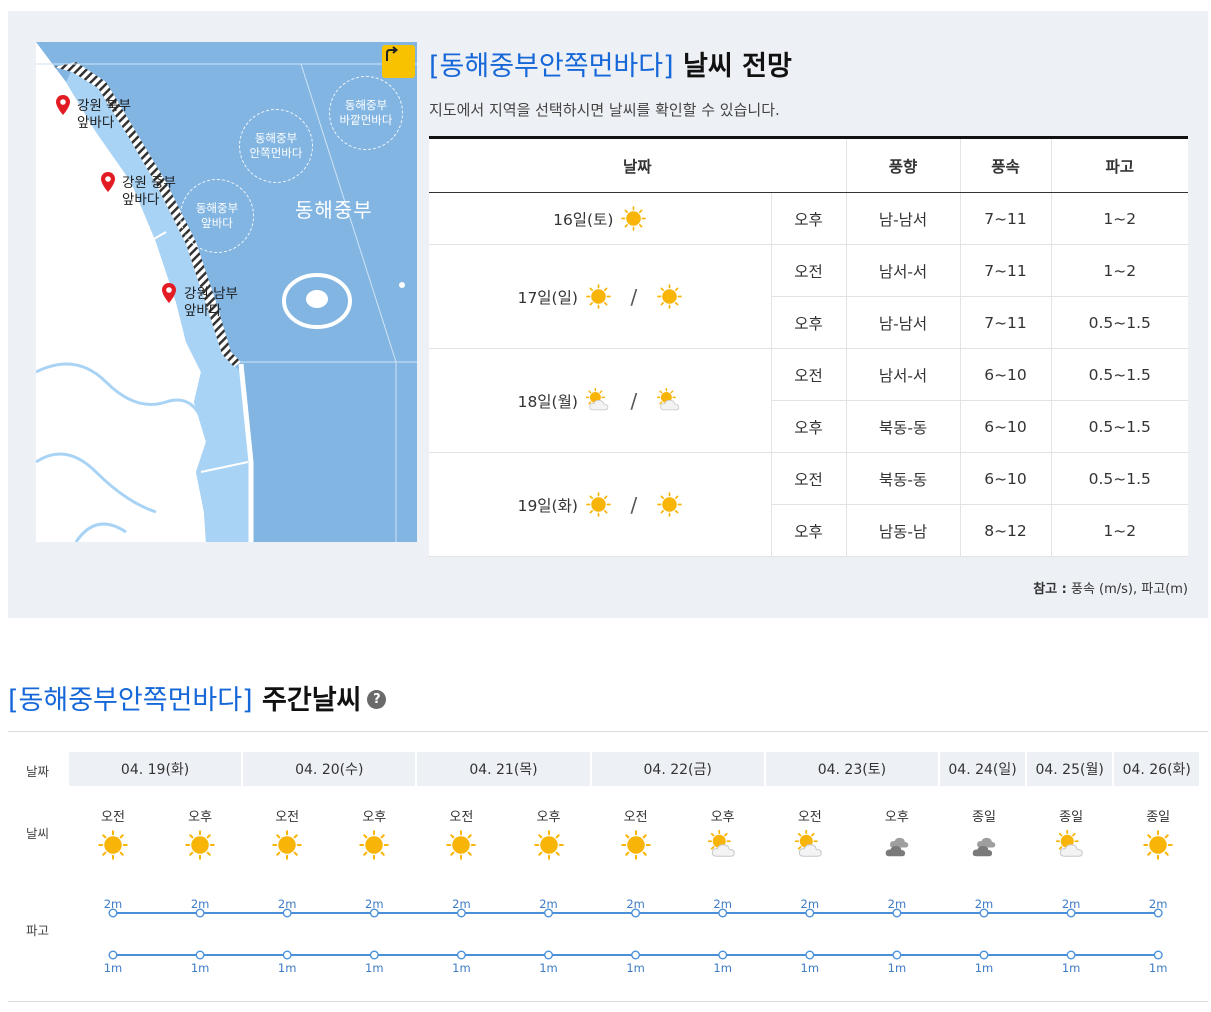 The width and height of the screenshot is (1211, 1012). What do you see at coordinates (902, 165) in the screenshot?
I see `header-wind-direction: 풍향` at bounding box center [902, 165].